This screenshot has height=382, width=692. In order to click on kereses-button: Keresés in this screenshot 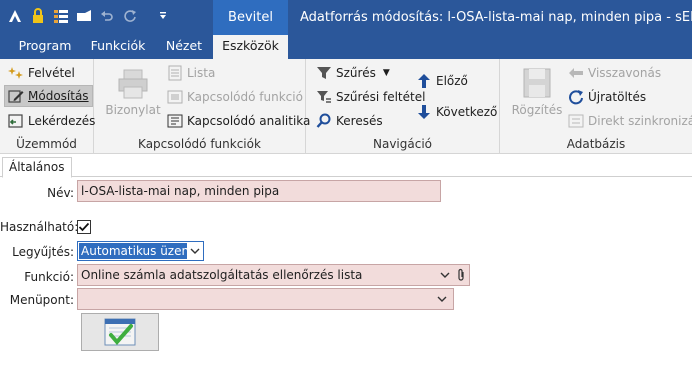, I will do `click(349, 121)`.